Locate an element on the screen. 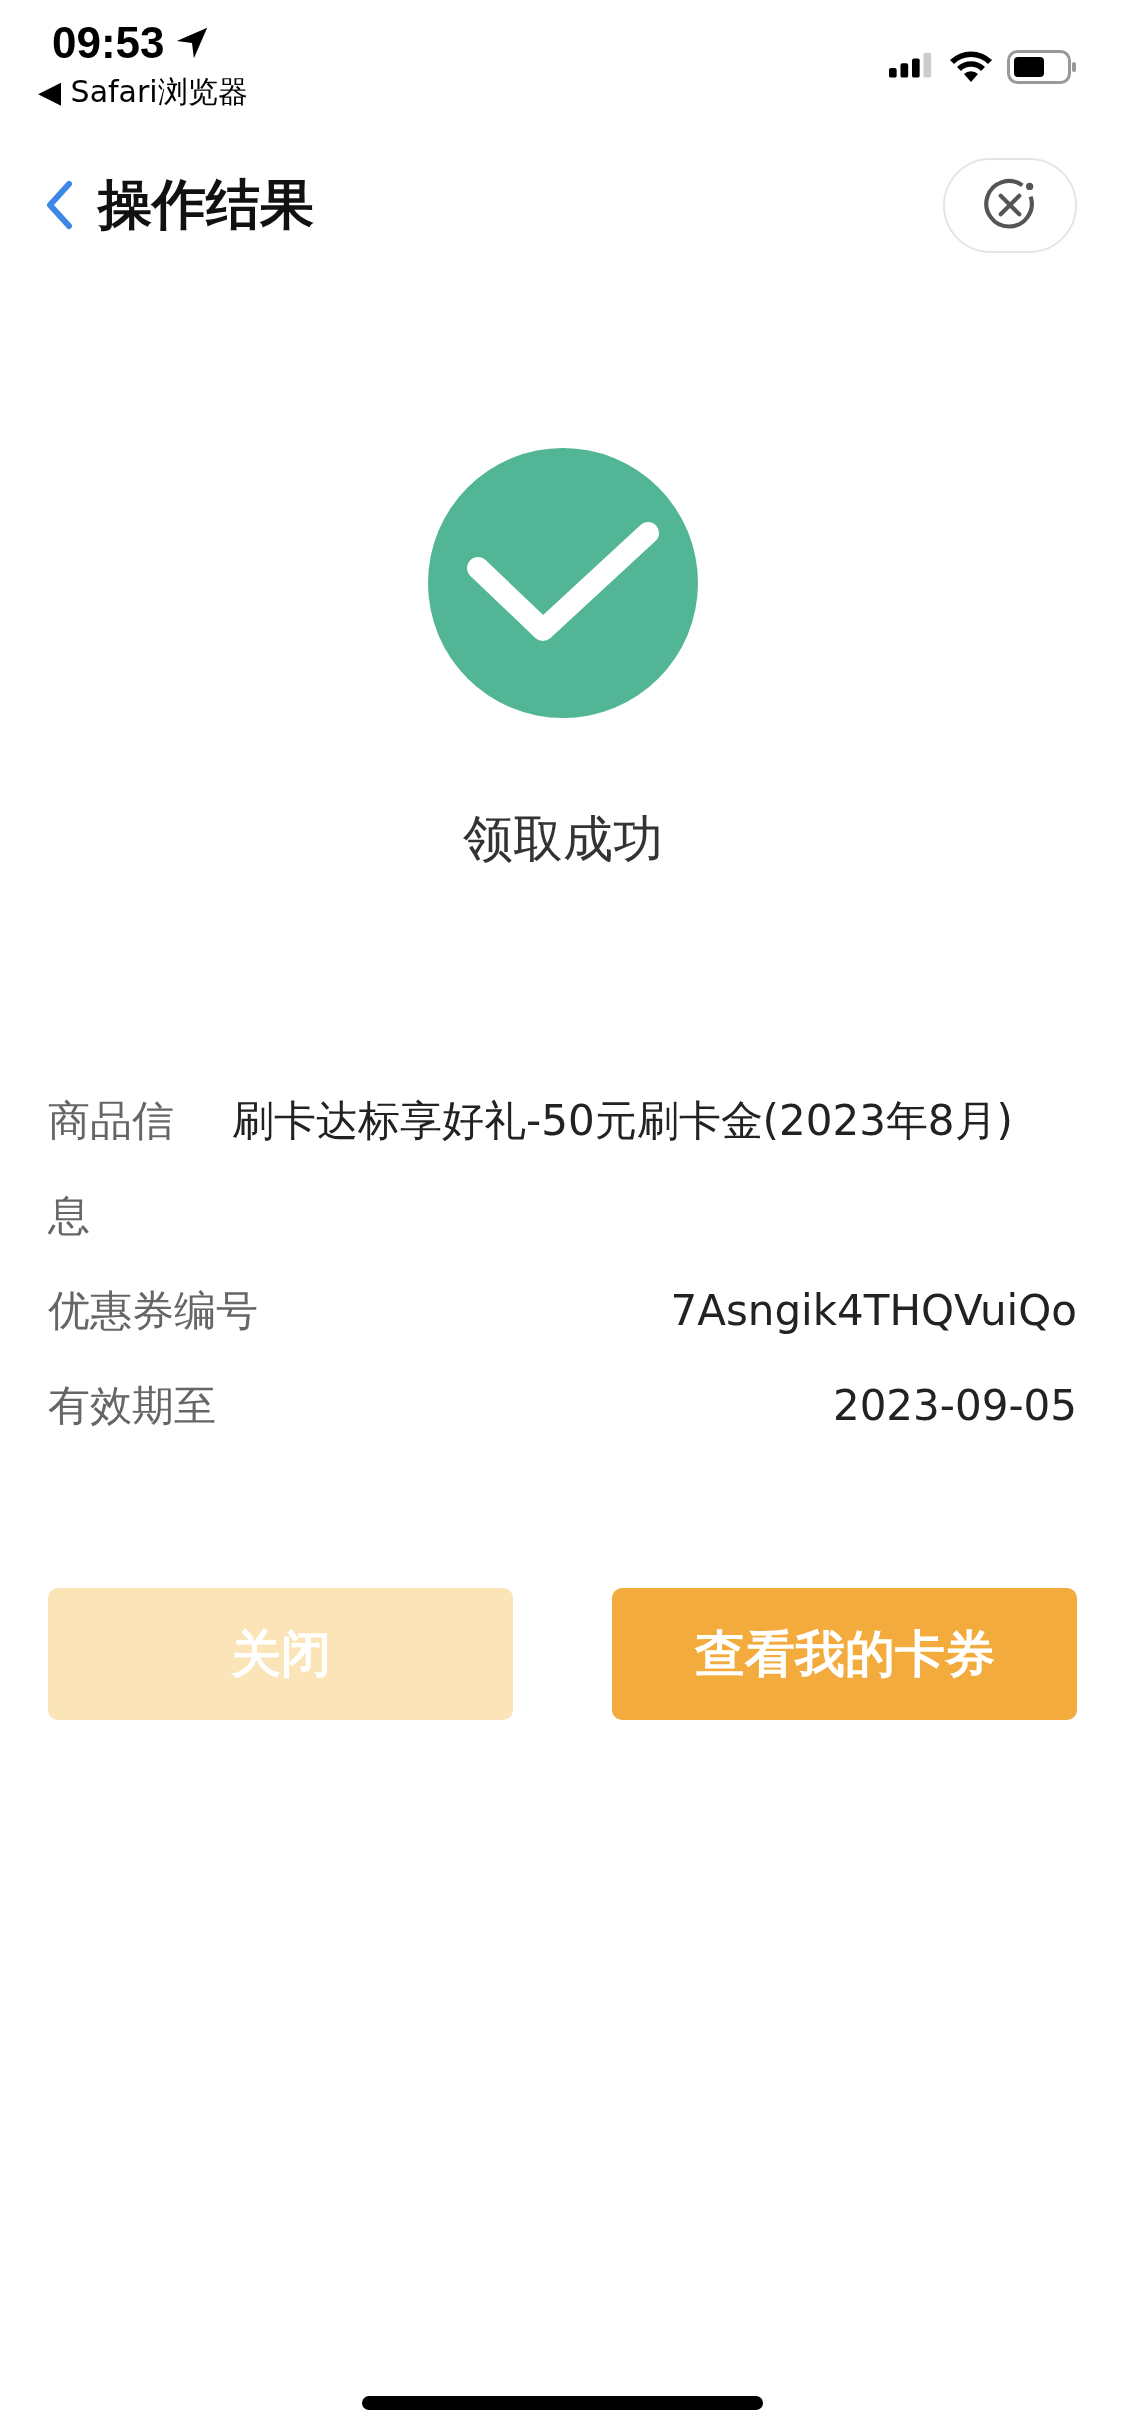 The image size is (1125, 2436). detail-label: 商品信息 is located at coordinates (111, 1168).